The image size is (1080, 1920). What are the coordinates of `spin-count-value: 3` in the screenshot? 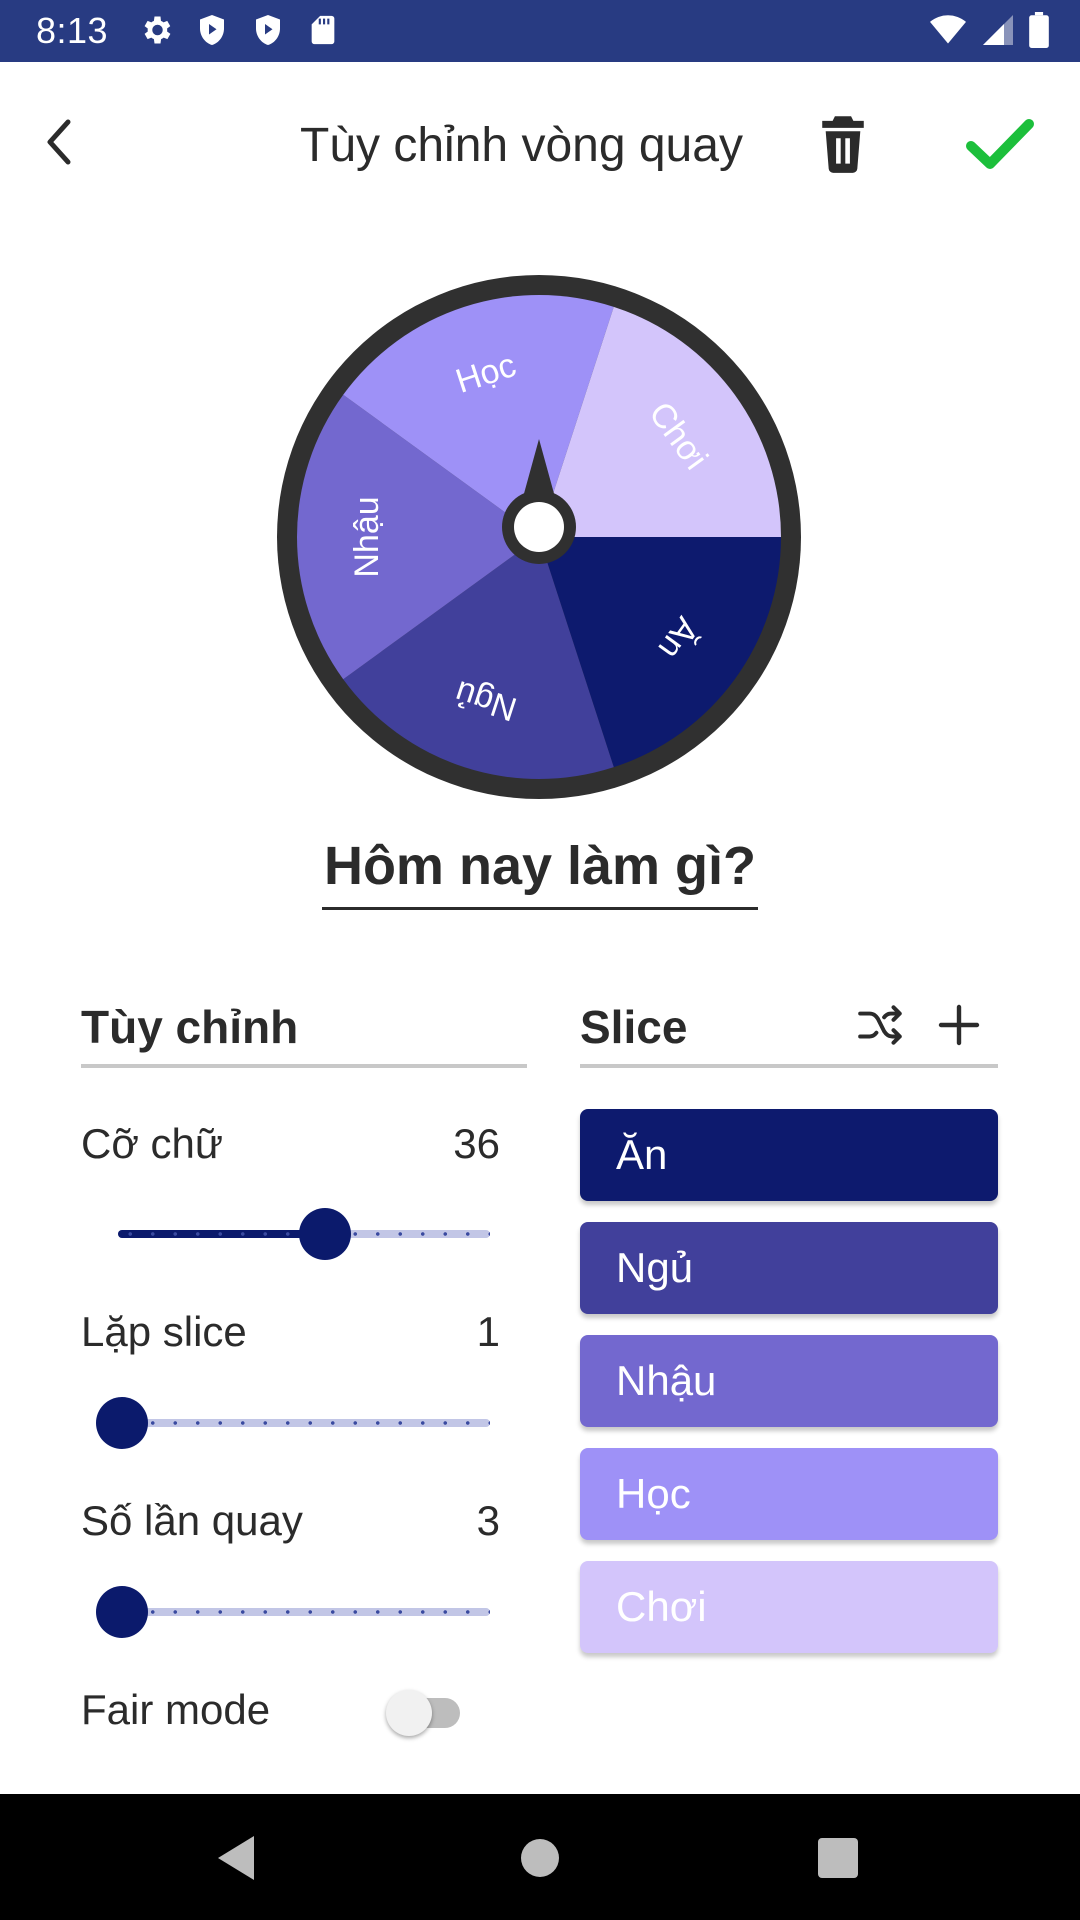 It's located at (488, 1520).